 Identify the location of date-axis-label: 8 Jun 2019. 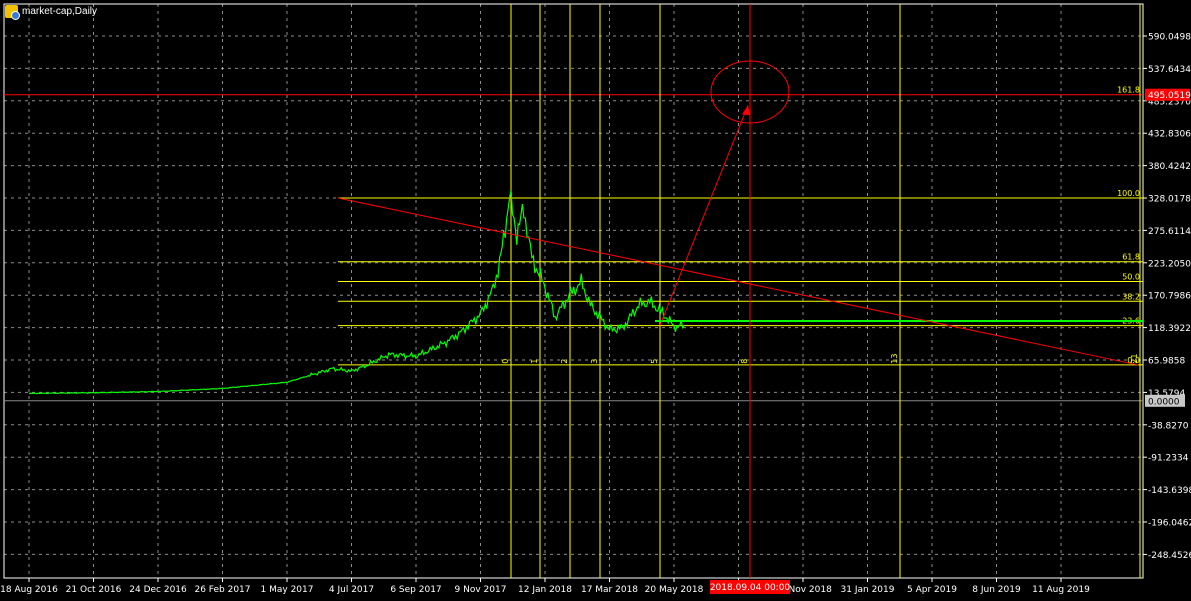
(996, 590).